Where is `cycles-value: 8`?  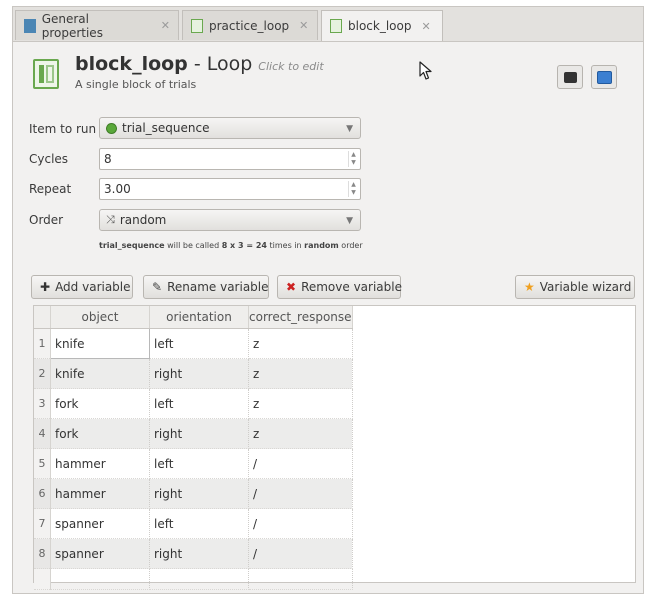
cycles-value: 8 is located at coordinates (108, 159).